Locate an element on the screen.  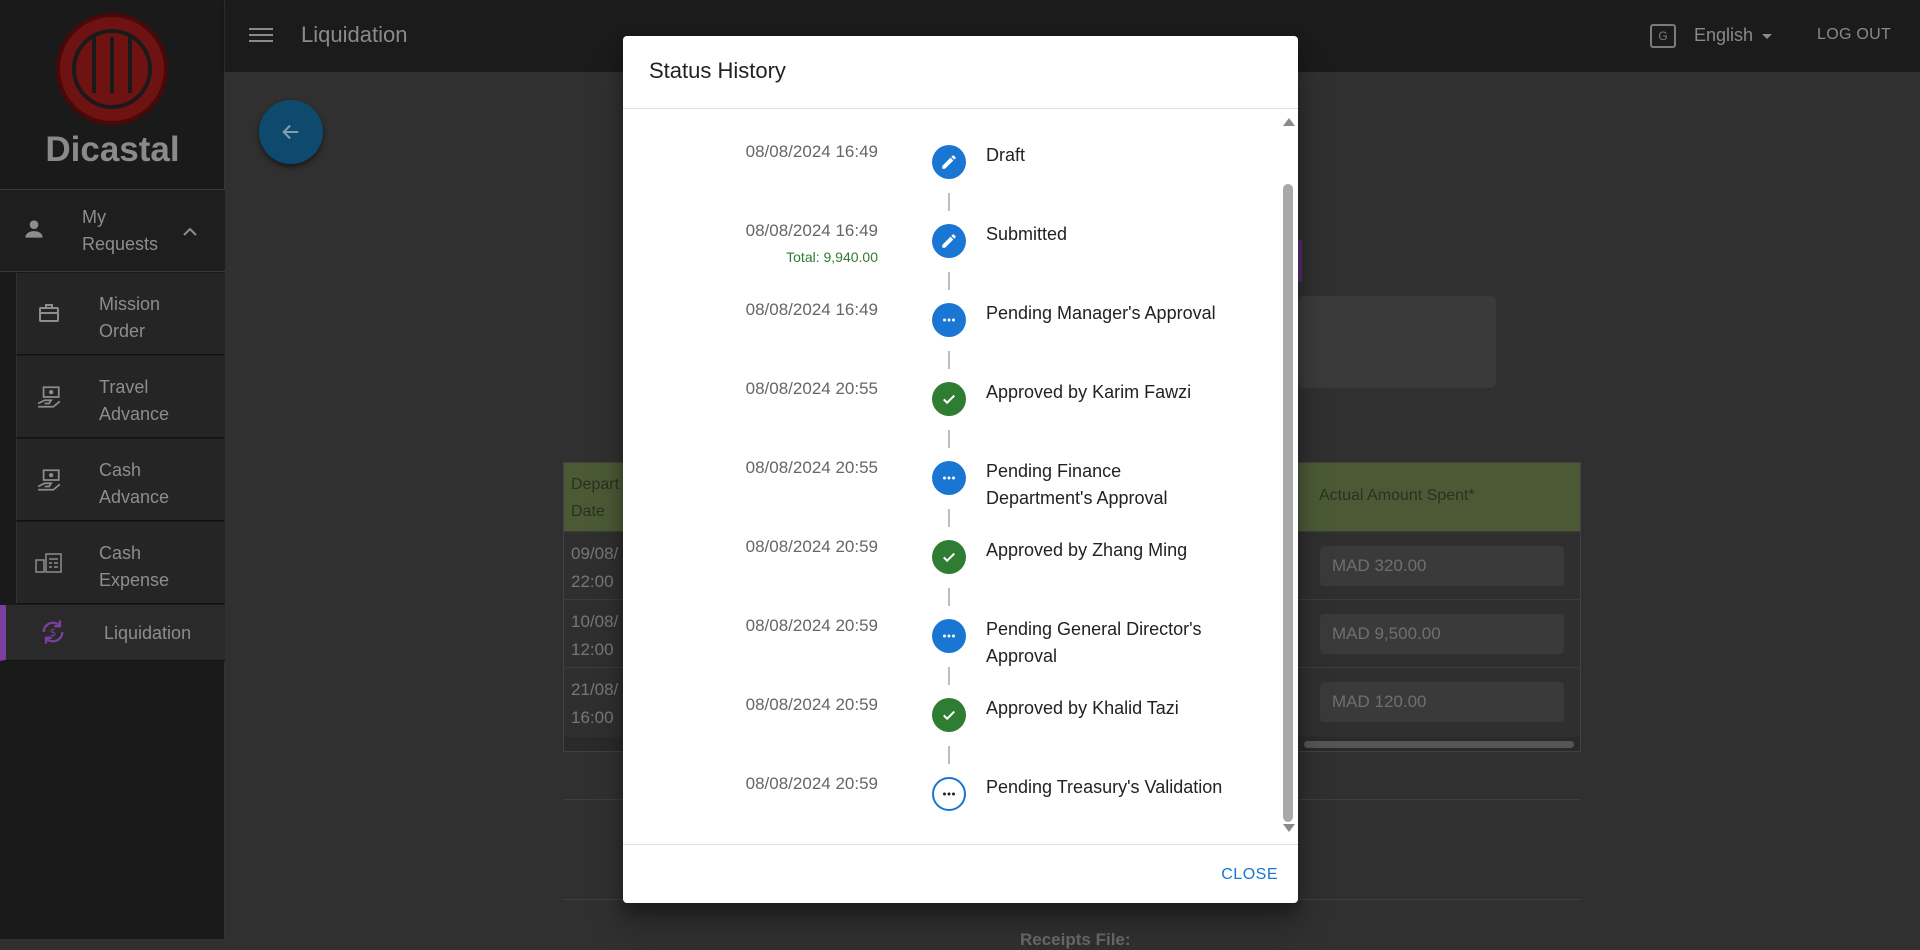
sidebar-item-cash-expense: Cash Expense is located at coordinates (120, 563).